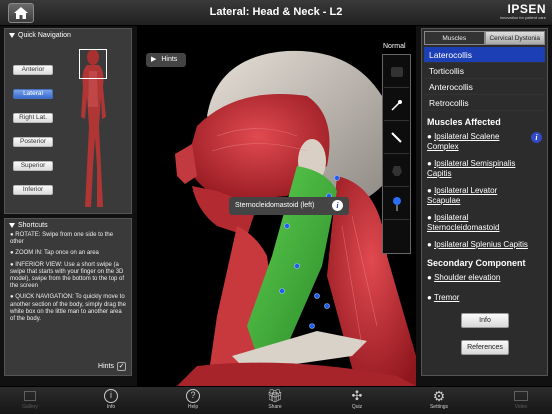 The image size is (552, 414). I want to click on square-icon, so click(396, 71).